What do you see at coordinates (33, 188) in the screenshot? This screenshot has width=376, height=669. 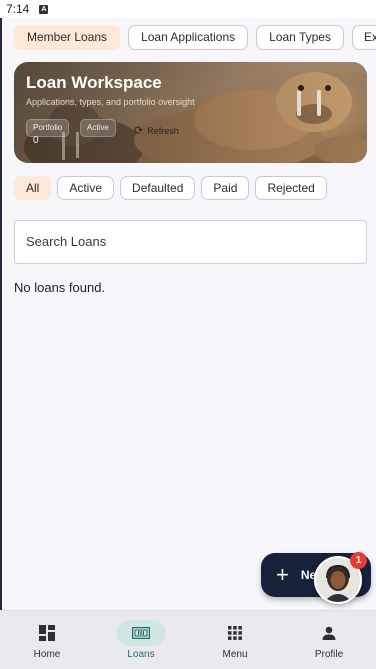 I see `filter-all: All` at bounding box center [33, 188].